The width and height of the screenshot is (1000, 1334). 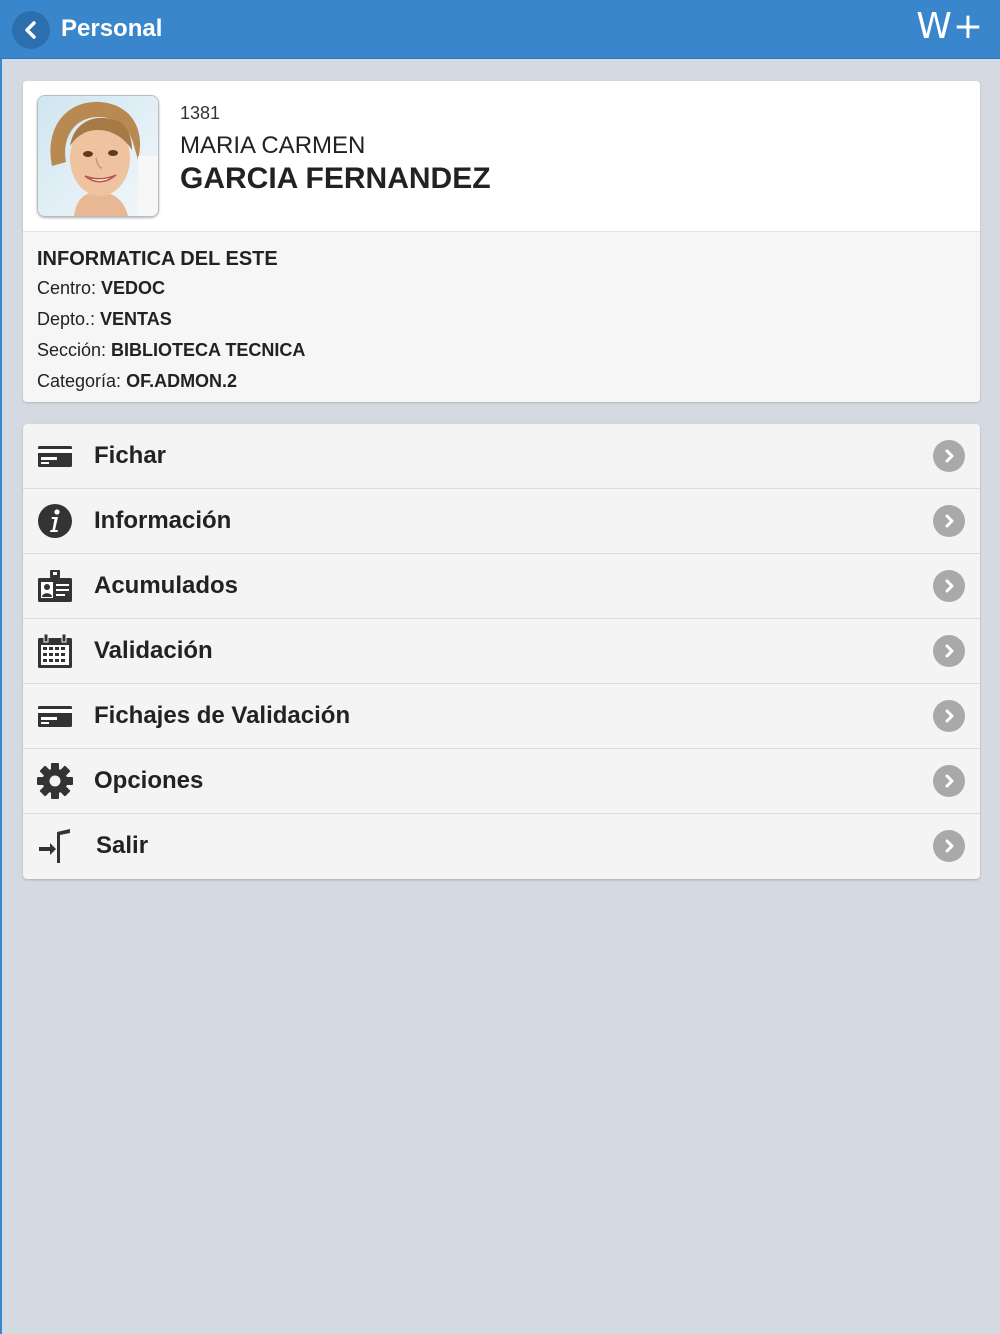 I want to click on menu-label: Información, so click(x=163, y=520).